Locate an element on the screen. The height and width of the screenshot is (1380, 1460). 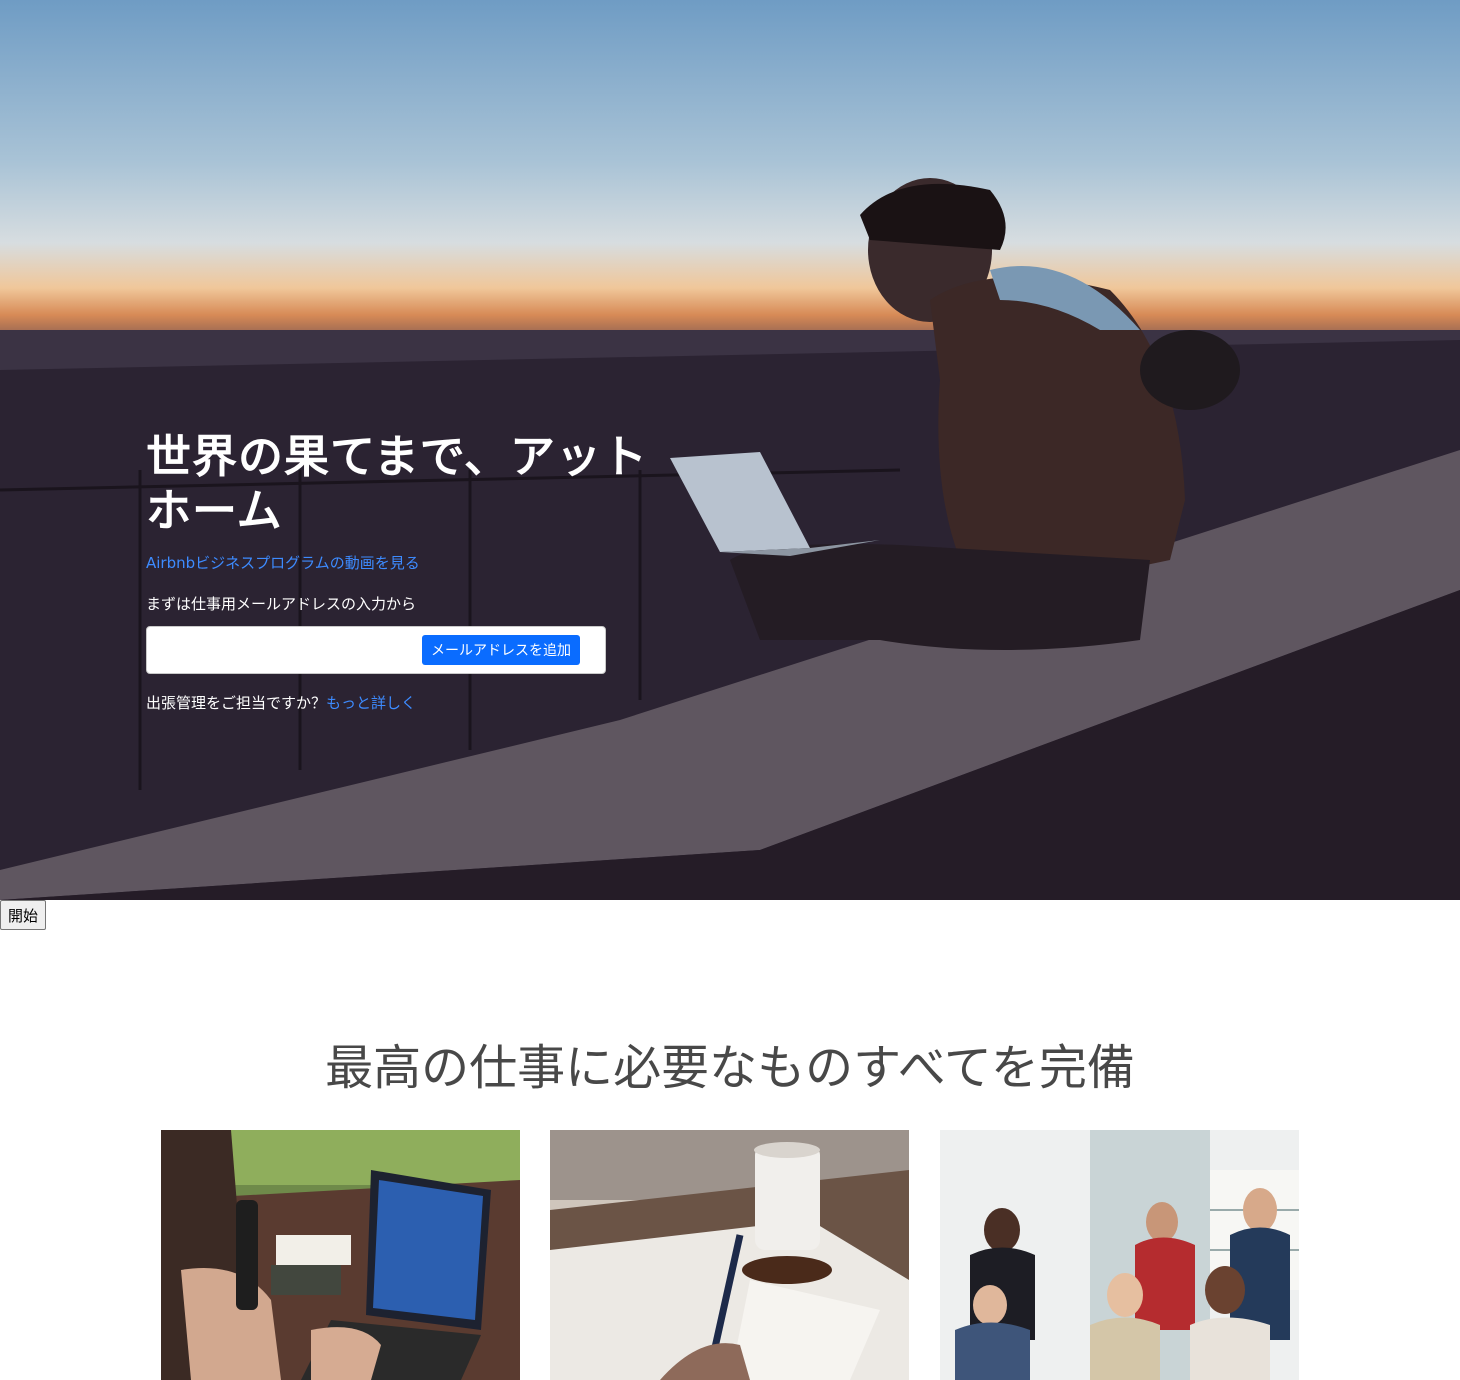
features-title: 最高の仕事に必要なものすべてを完備 is located at coordinates (730, 1068).